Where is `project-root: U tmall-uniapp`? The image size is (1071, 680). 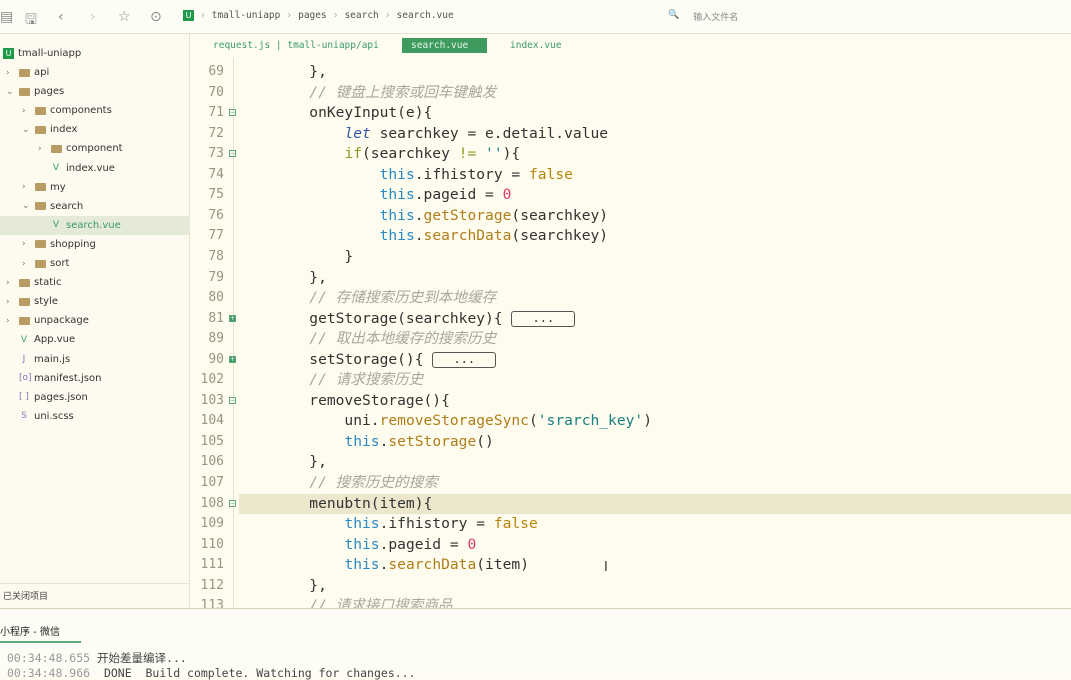 project-root: U tmall-uniapp is located at coordinates (95, 53).